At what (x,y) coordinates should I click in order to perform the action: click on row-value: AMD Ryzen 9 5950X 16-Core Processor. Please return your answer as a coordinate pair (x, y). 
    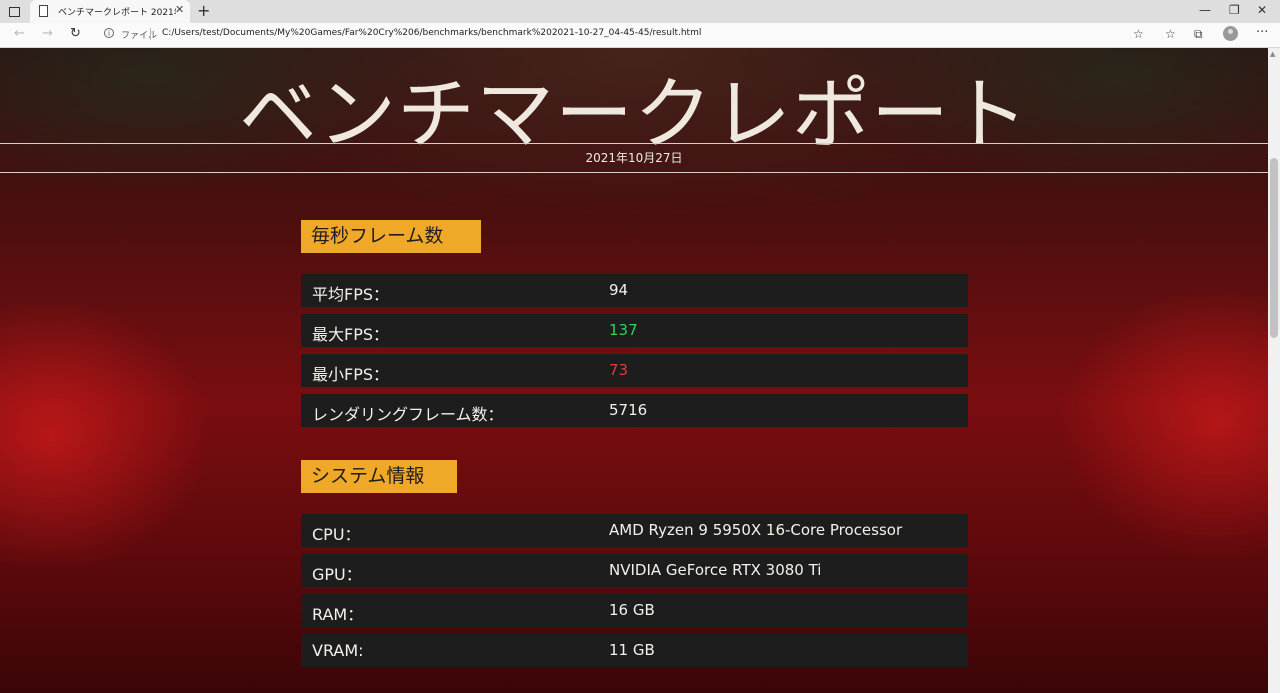
    Looking at the image, I should click on (756, 530).